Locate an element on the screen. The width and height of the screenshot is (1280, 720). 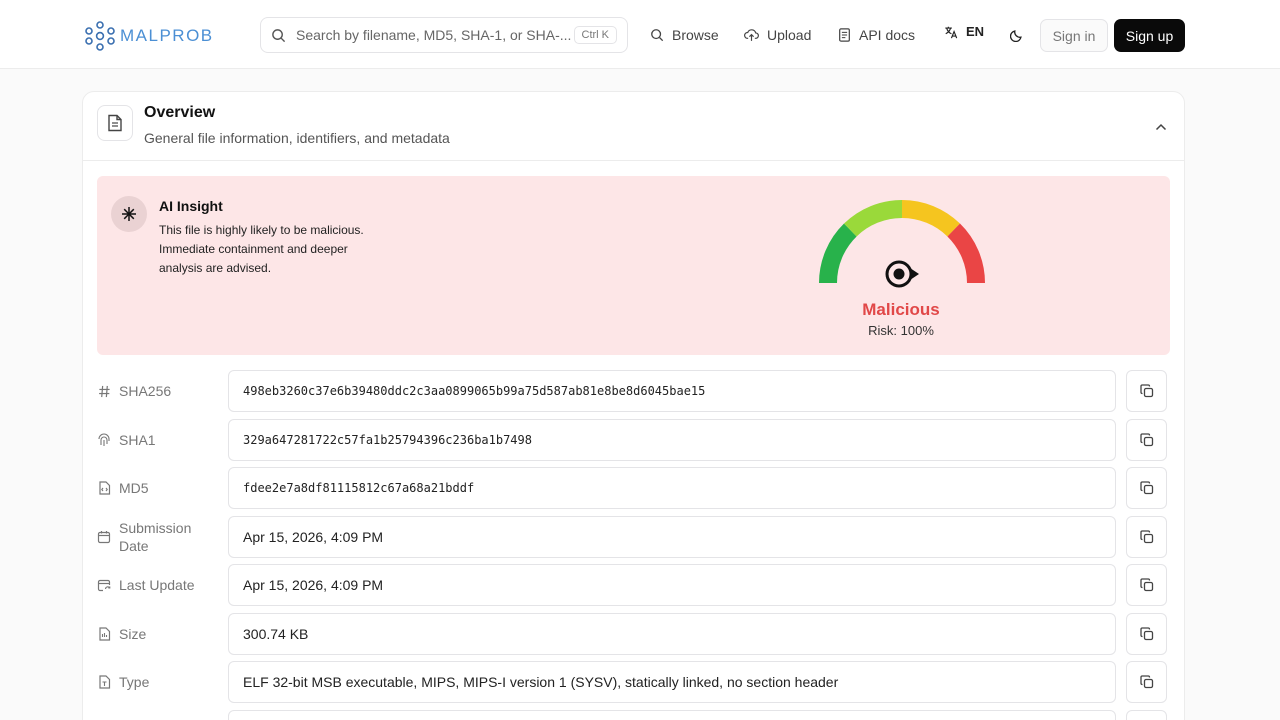
field-label-text: Size is located at coordinates (133, 634).